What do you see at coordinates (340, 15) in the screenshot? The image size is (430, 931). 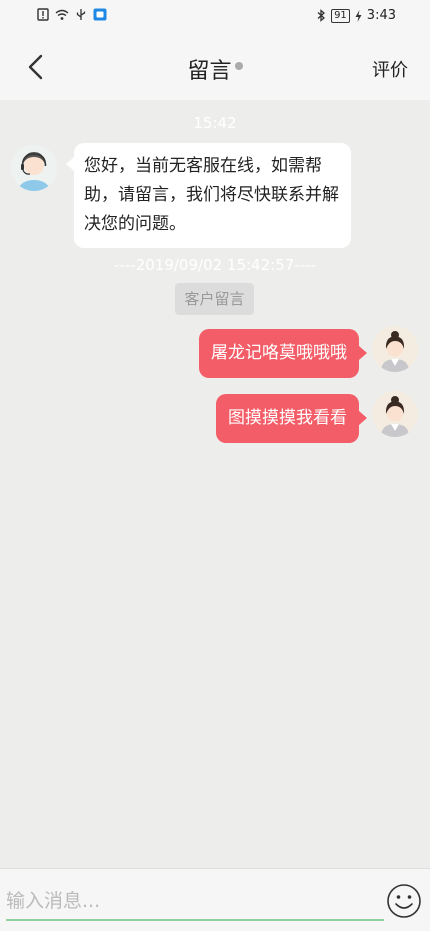 I see `battery-level: 91` at bounding box center [340, 15].